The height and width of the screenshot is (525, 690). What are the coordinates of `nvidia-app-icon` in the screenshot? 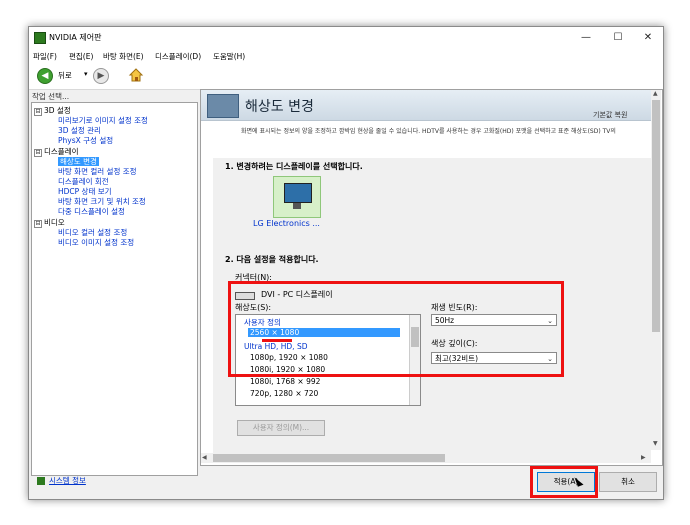 It's located at (40, 38).